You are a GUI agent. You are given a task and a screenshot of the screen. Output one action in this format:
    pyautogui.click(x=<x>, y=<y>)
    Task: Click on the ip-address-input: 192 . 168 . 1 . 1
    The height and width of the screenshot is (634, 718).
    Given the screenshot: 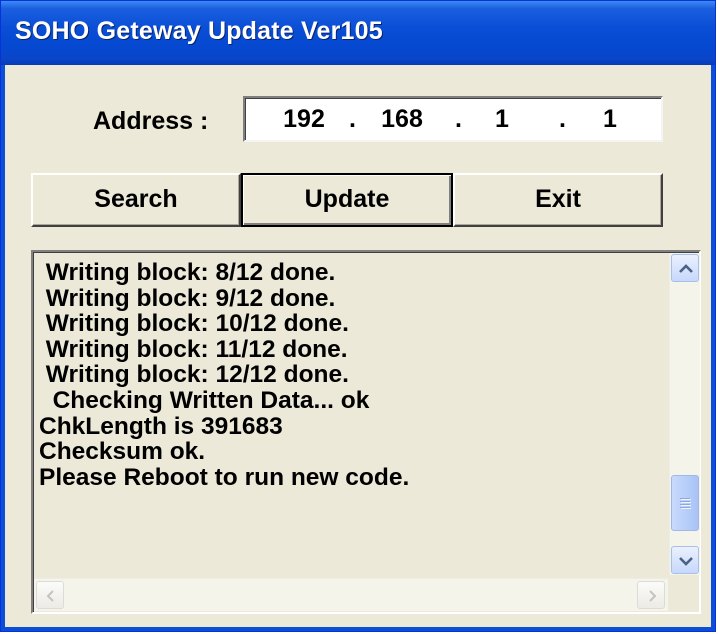 What is the action you would take?
    pyautogui.click(x=453, y=119)
    